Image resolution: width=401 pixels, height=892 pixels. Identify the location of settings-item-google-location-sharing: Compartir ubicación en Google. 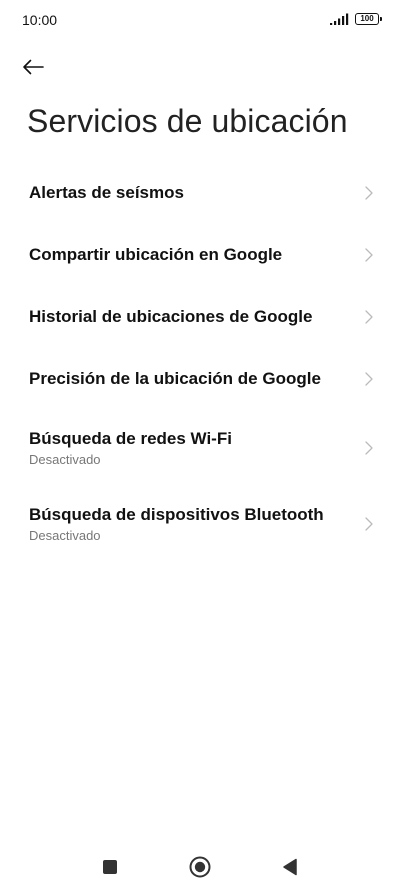
(200, 255).